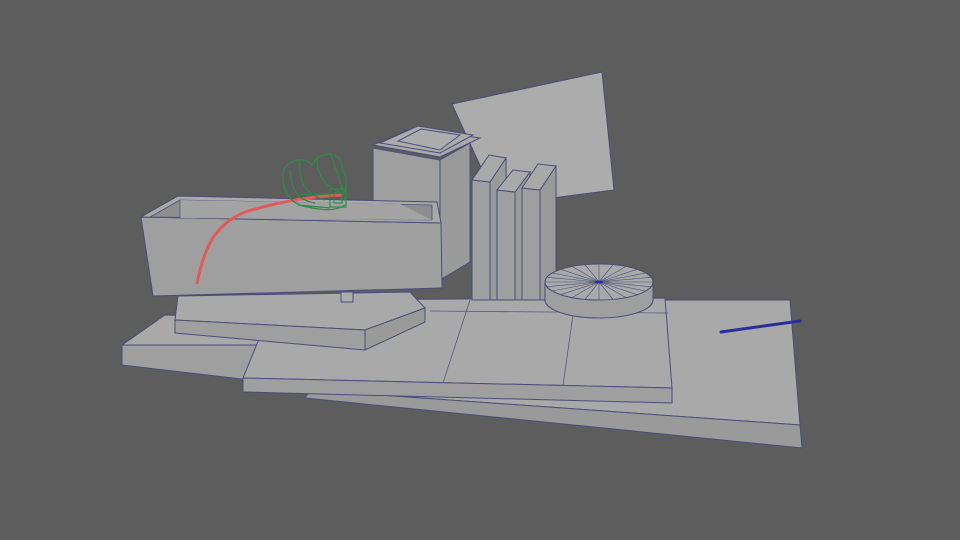 This screenshot has height=540, width=960. What do you see at coordinates (599, 291) in the screenshot?
I see `cylinder-disc` at bounding box center [599, 291].